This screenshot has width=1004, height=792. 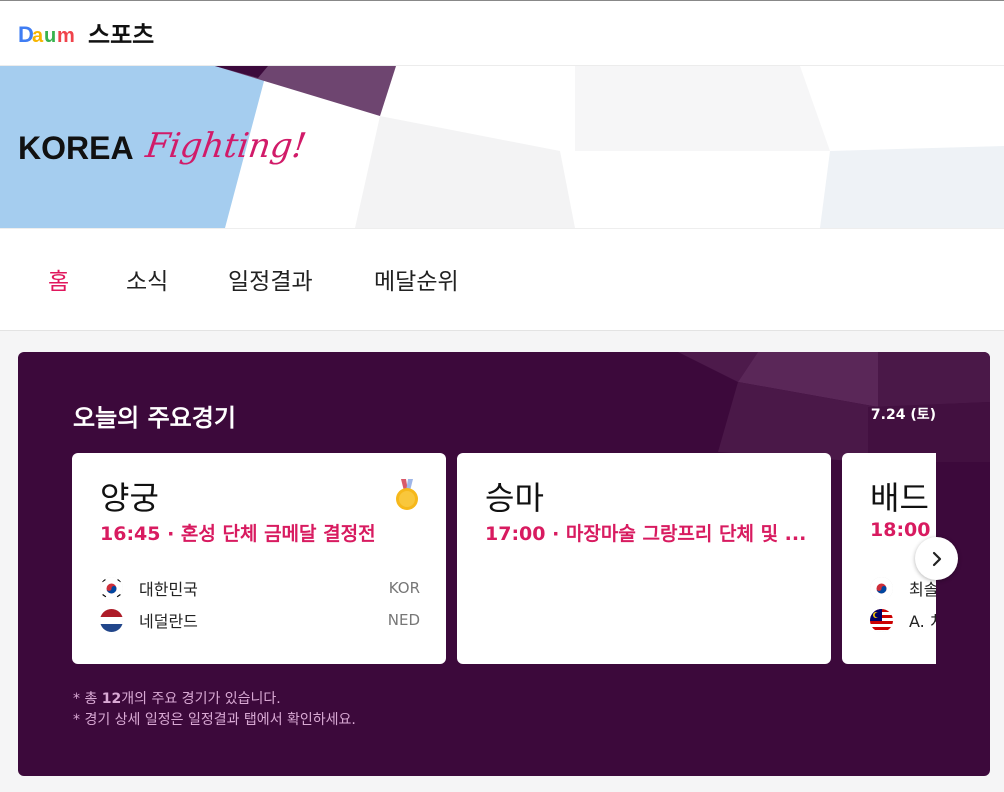 I want to click on team-name: 네덜란드, so click(x=168, y=621).